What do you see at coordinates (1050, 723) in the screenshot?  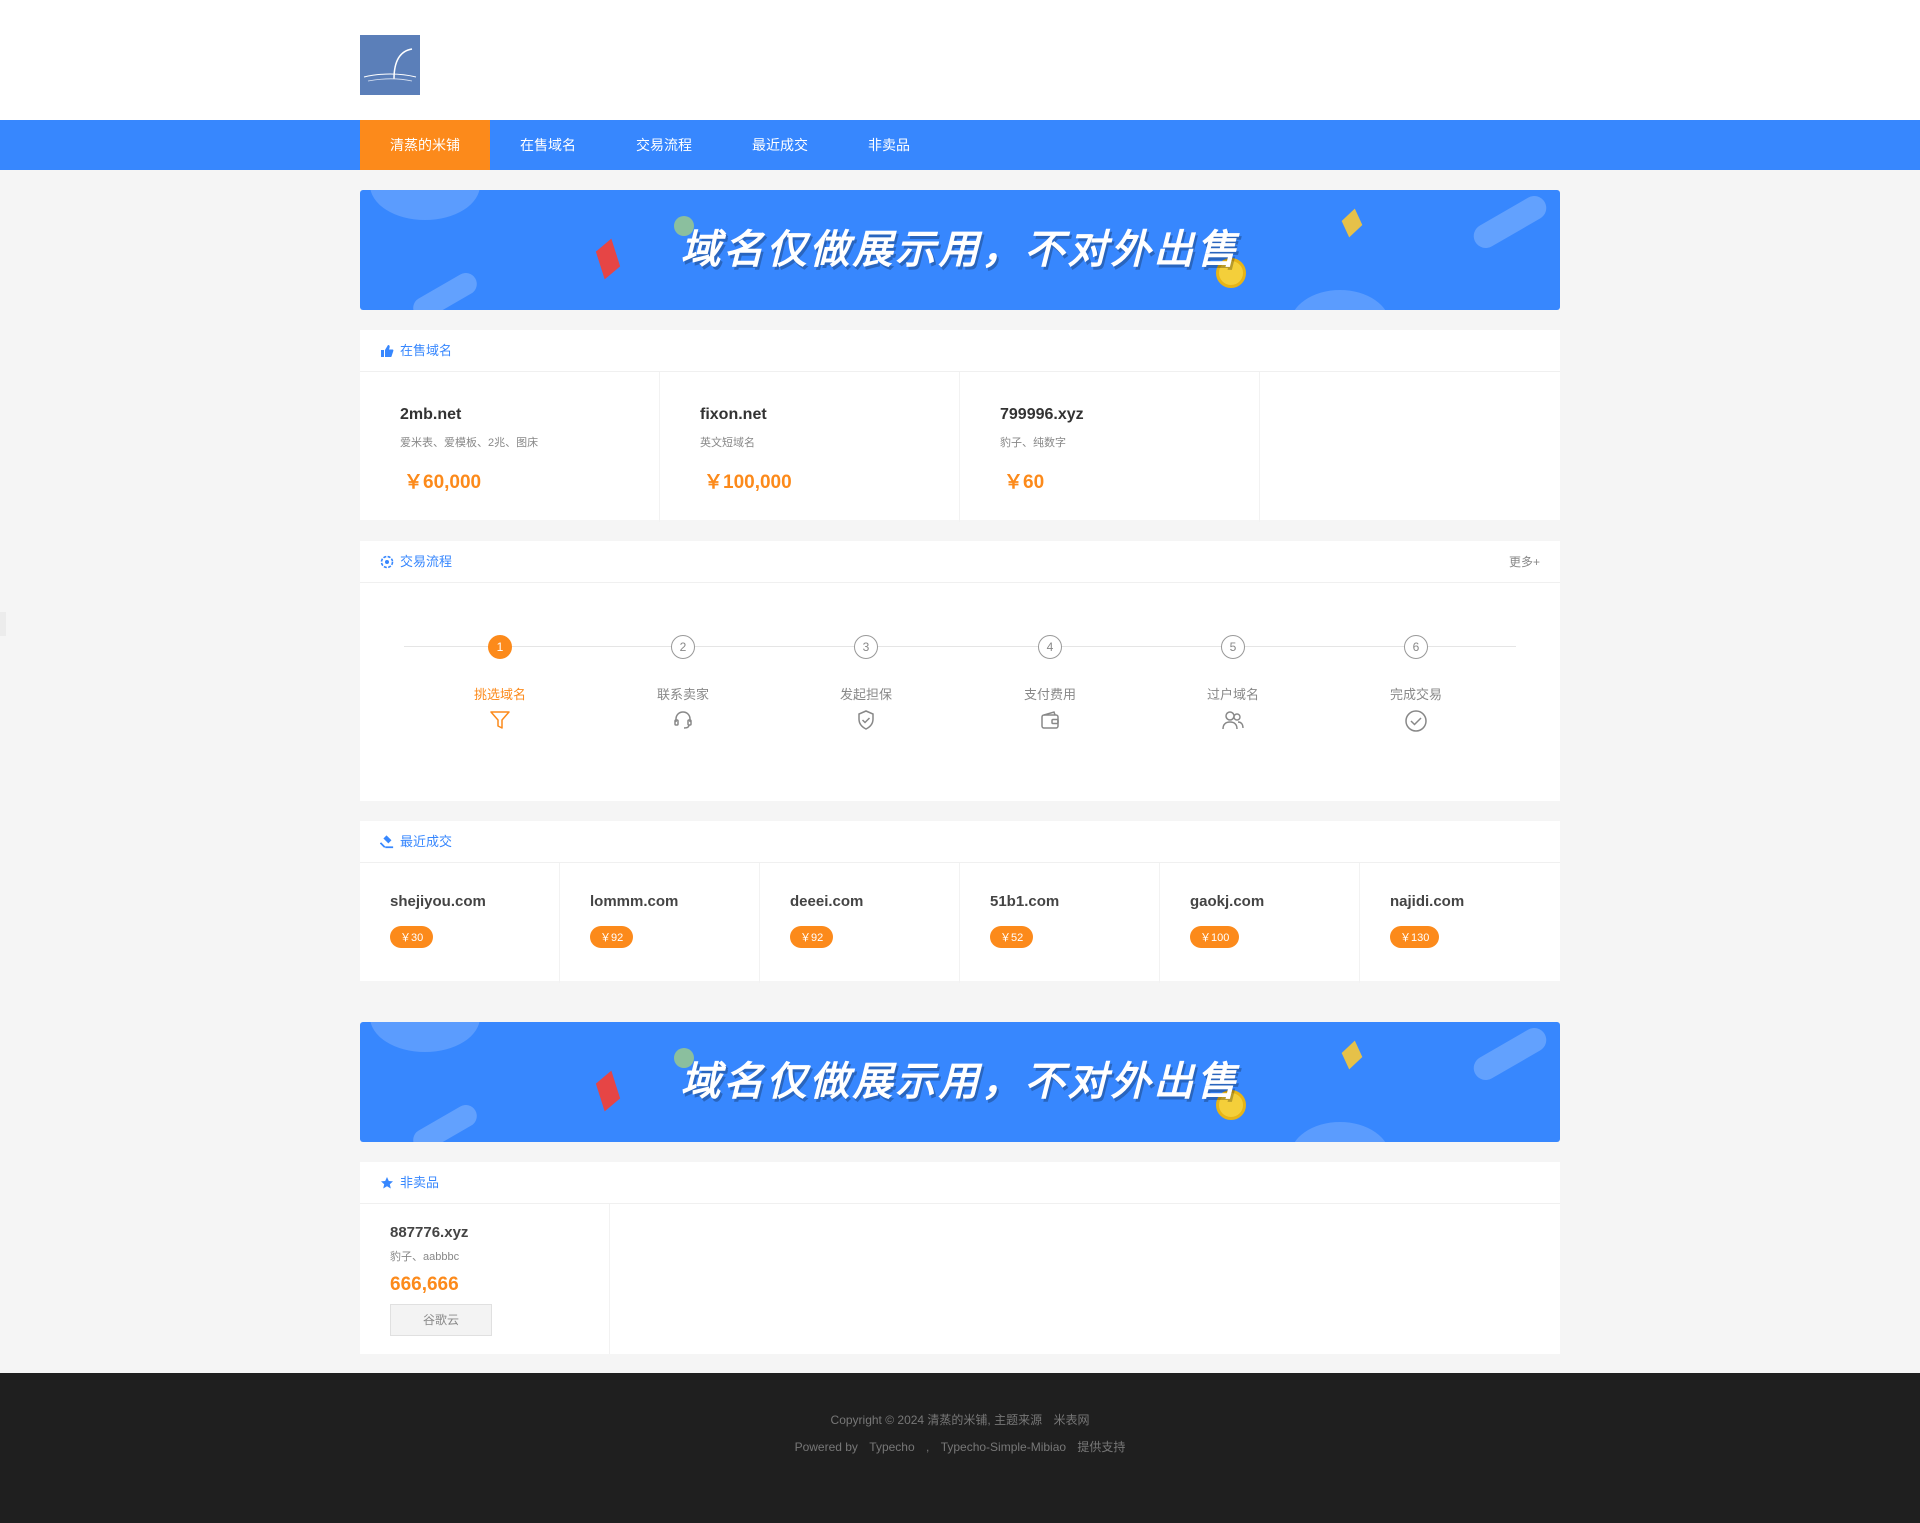 I see `wallet-icon` at bounding box center [1050, 723].